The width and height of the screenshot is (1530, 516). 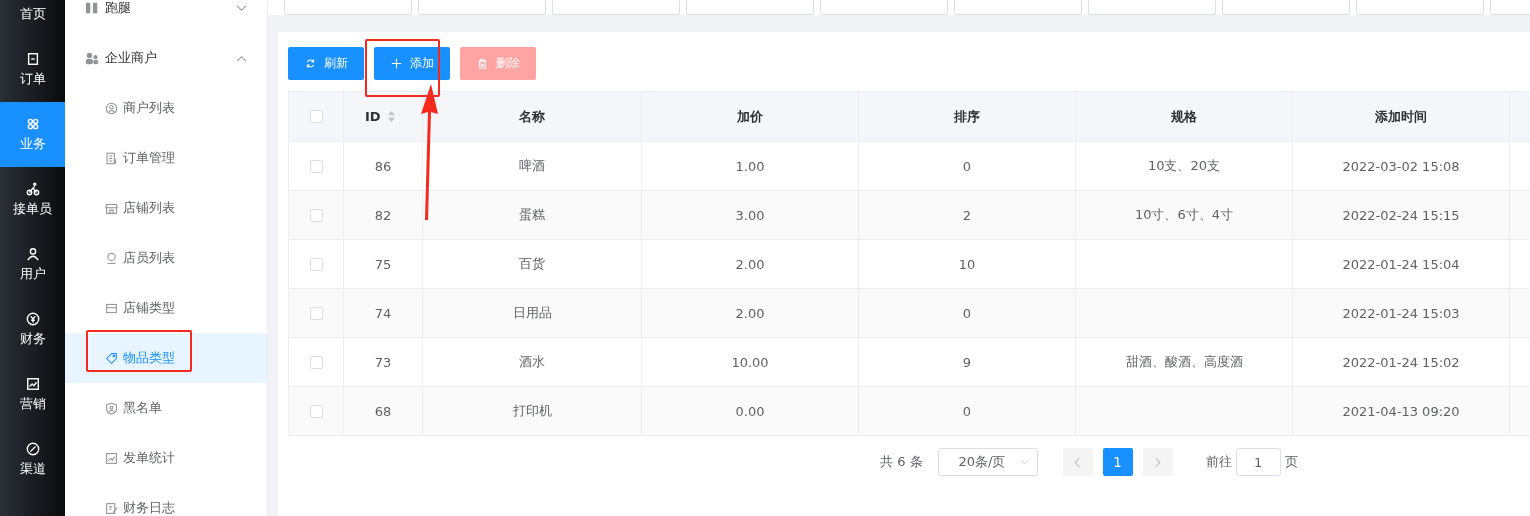 I want to click on rail-item: 用户, so click(x=32, y=264).